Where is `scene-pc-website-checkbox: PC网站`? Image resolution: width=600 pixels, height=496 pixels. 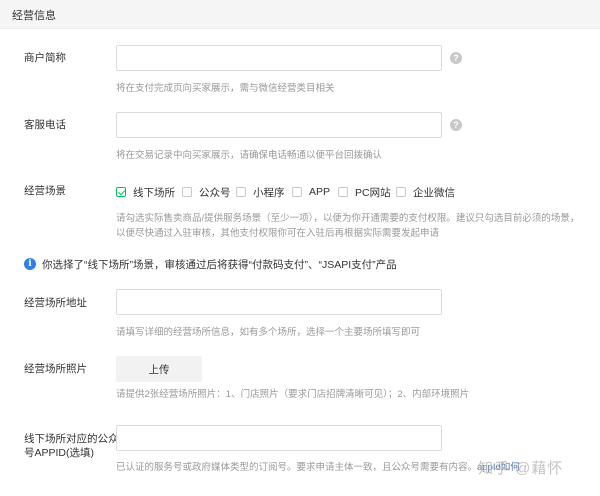
scene-pc-website-checkbox: PC网站 is located at coordinates (364, 192).